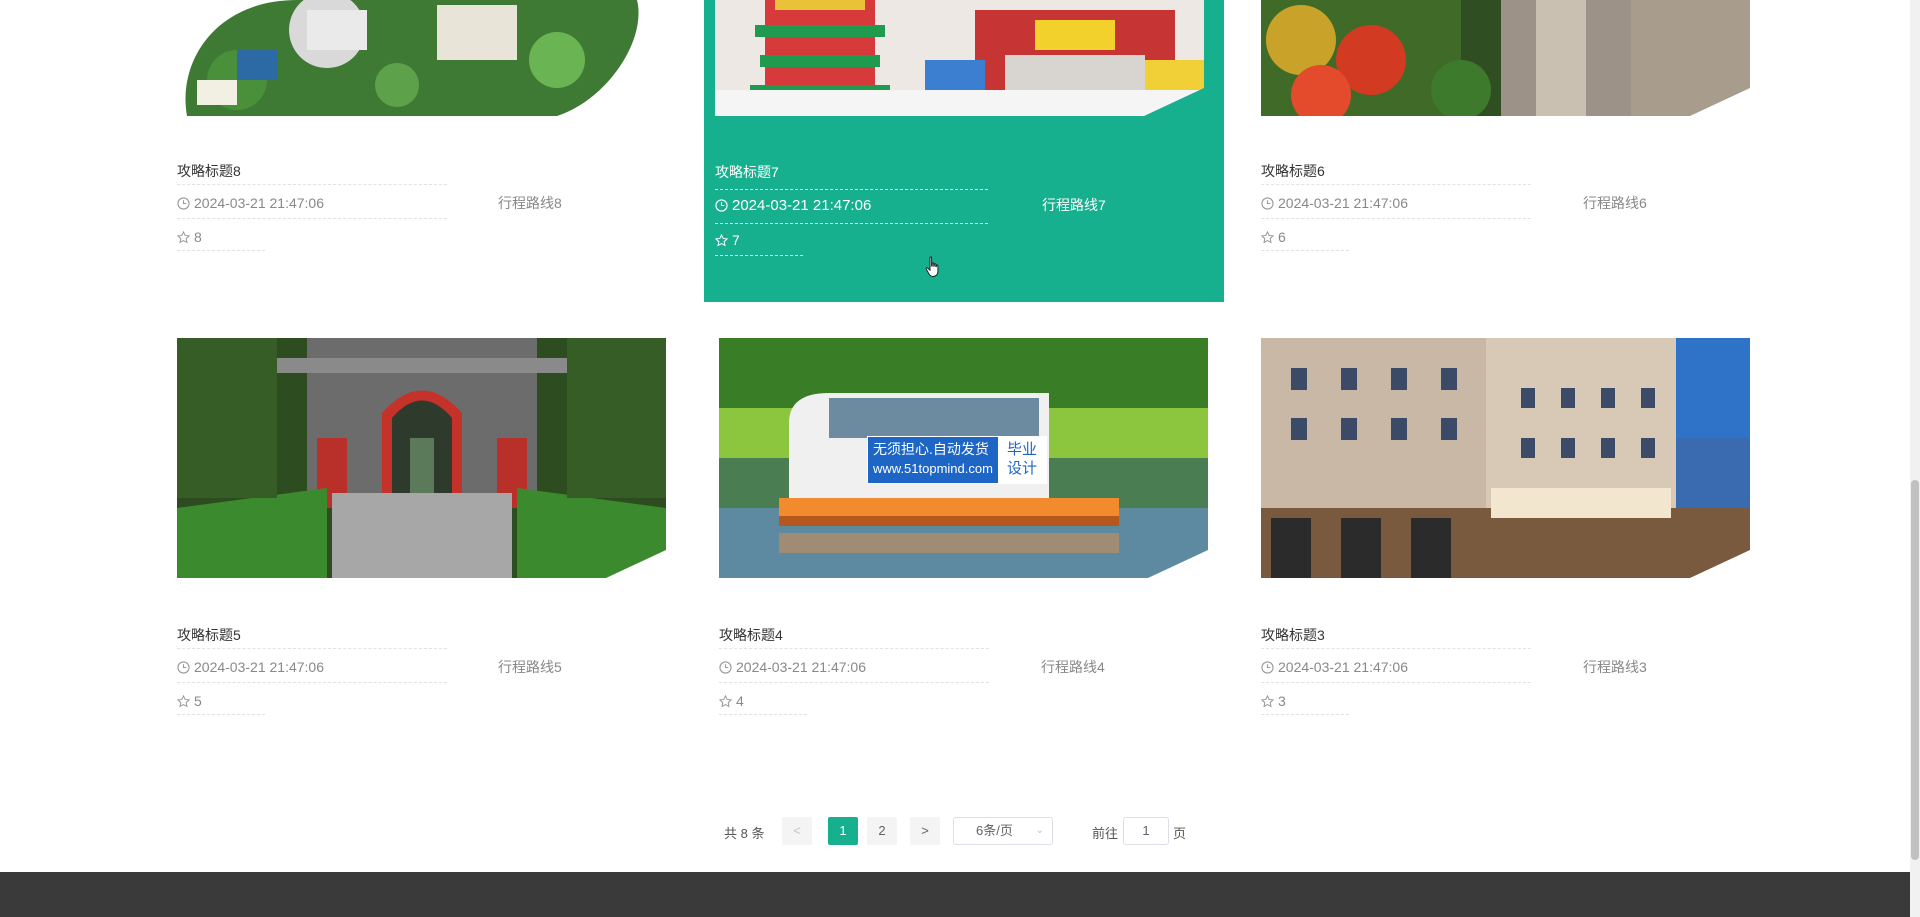 Image resolution: width=1920 pixels, height=917 pixels. What do you see at coordinates (751, 635) in the screenshot?
I see `card-title: 攻略标题4` at bounding box center [751, 635].